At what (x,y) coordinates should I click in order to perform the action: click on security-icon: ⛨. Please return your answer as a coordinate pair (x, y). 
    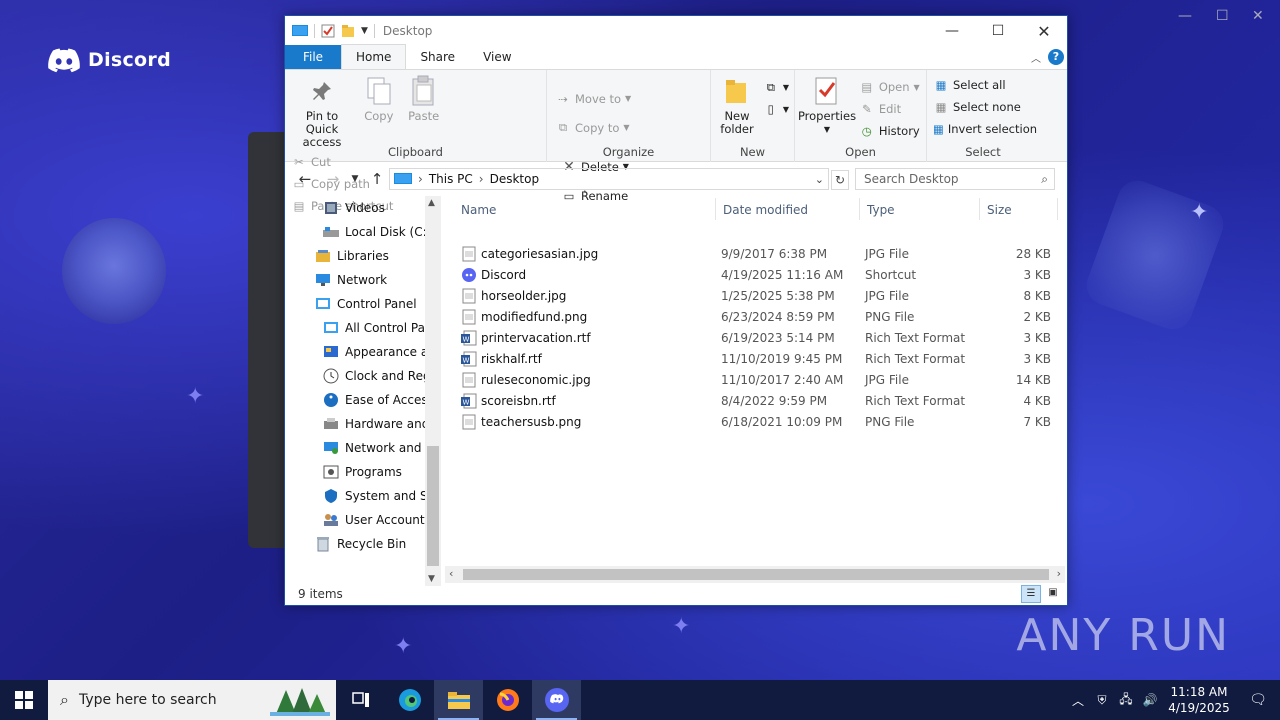
    Looking at the image, I should click on (1102, 700).